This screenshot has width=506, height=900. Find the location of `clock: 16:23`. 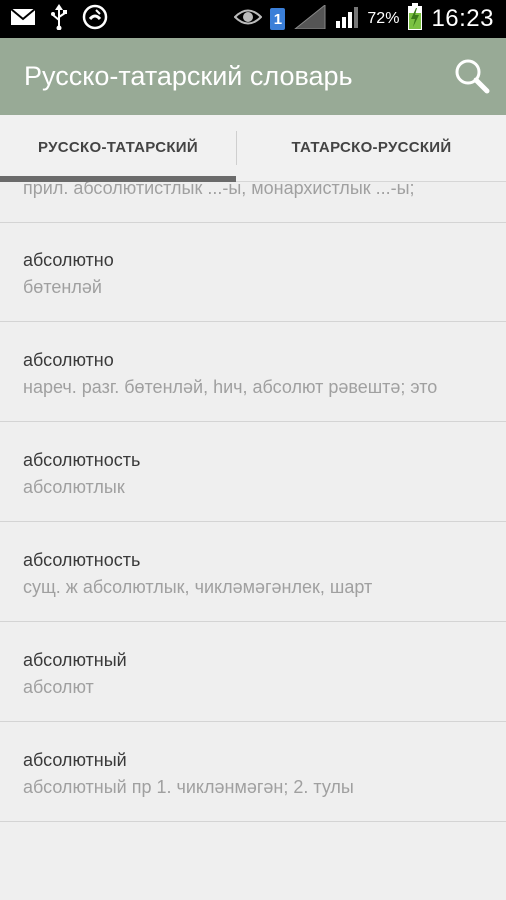

clock: 16:23 is located at coordinates (462, 18).